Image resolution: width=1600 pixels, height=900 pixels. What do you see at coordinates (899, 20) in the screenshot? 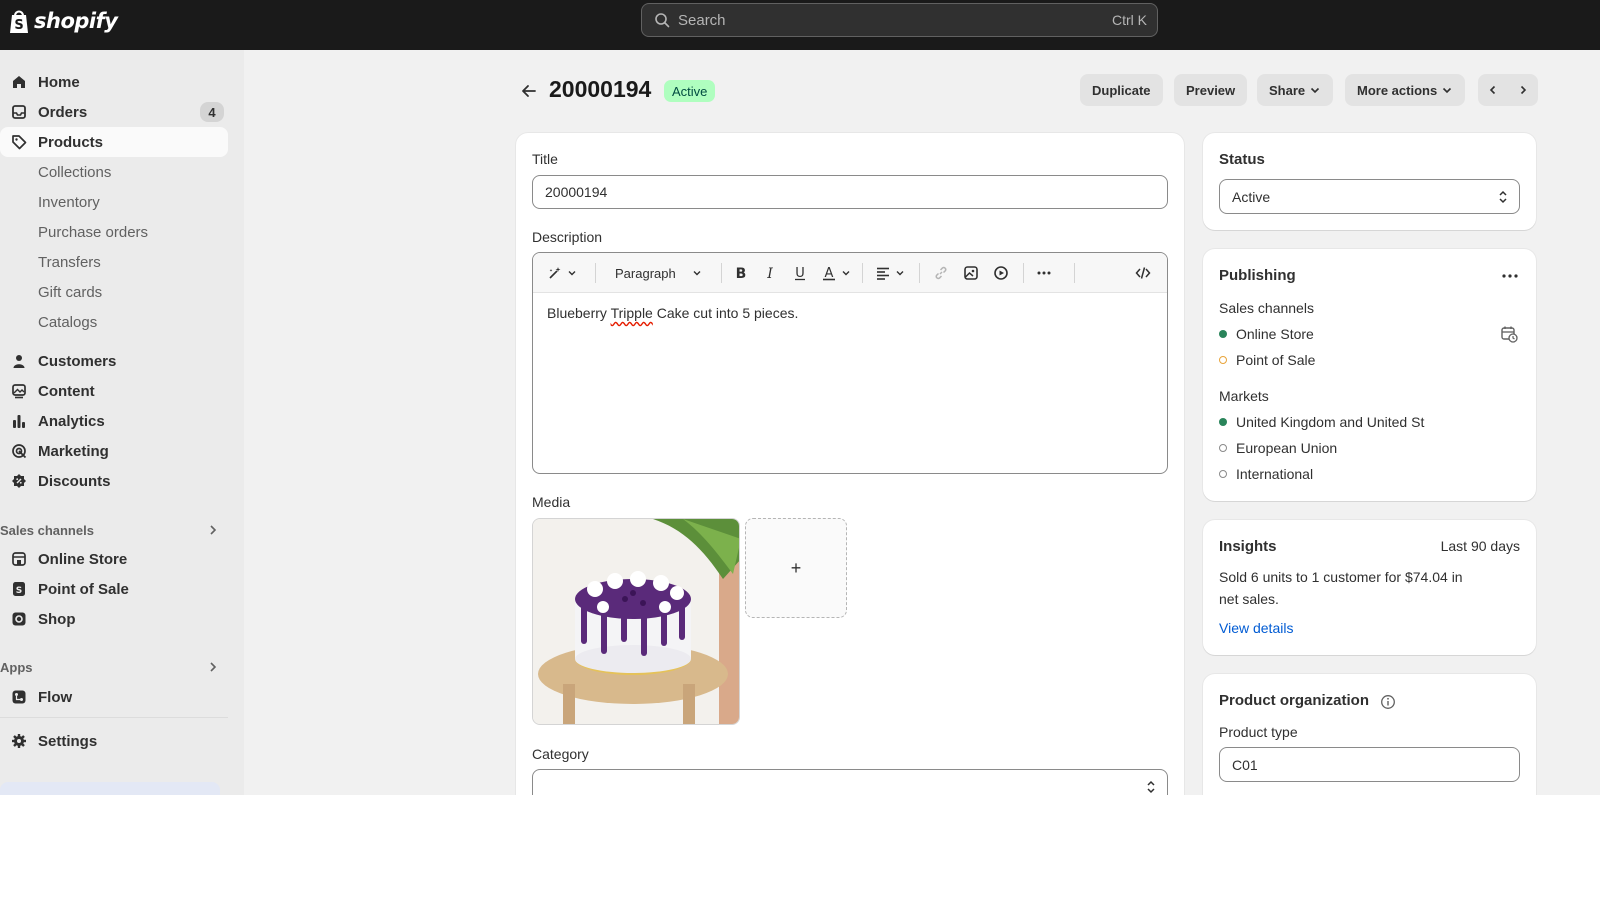
I see `search-input: Search Ctrl K` at bounding box center [899, 20].